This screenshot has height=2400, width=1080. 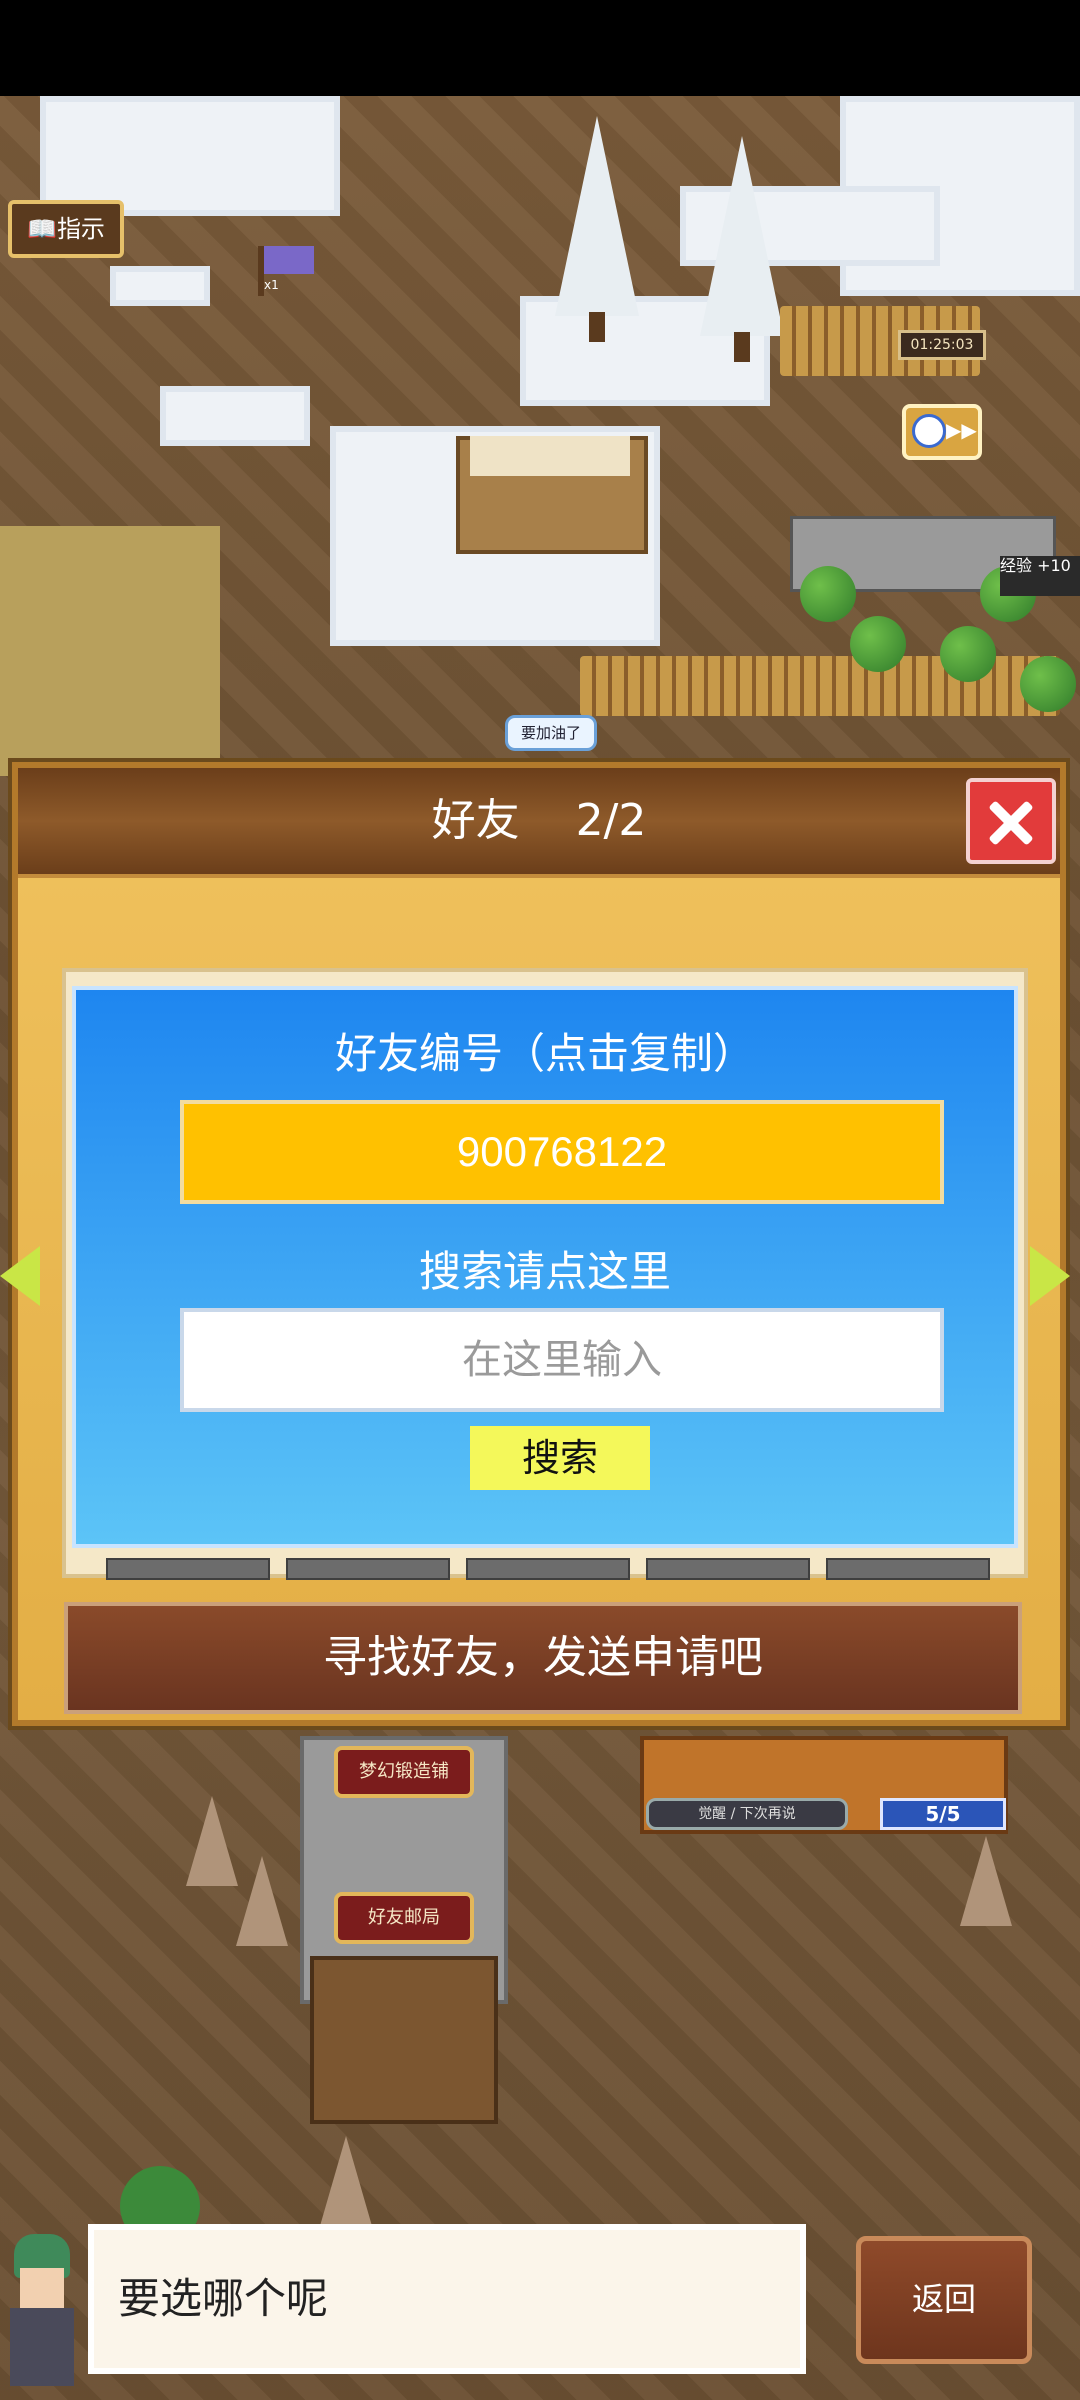 I want to click on find-friends-button: 寻找好友，发送申请吧, so click(x=543, y=1658).